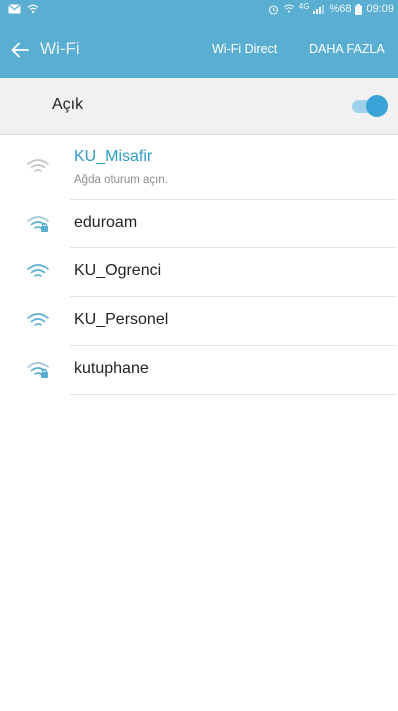 This screenshot has width=398, height=711. I want to click on wifi-open-icon, so click(38, 165).